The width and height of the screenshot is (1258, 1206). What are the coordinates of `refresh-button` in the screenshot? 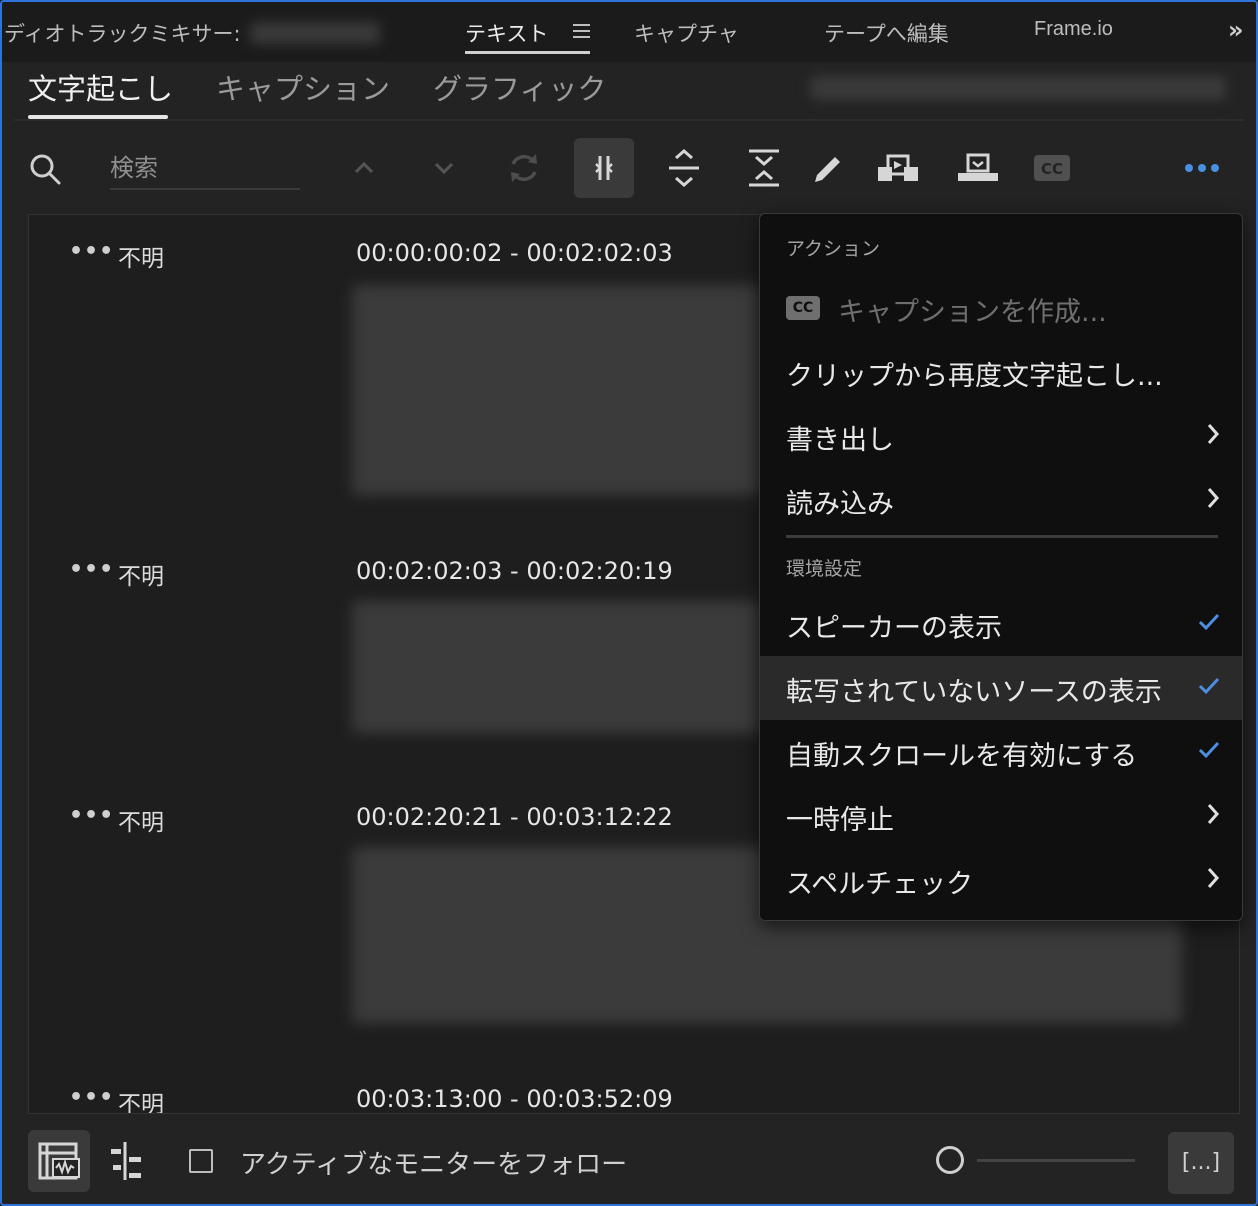 It's located at (524, 168).